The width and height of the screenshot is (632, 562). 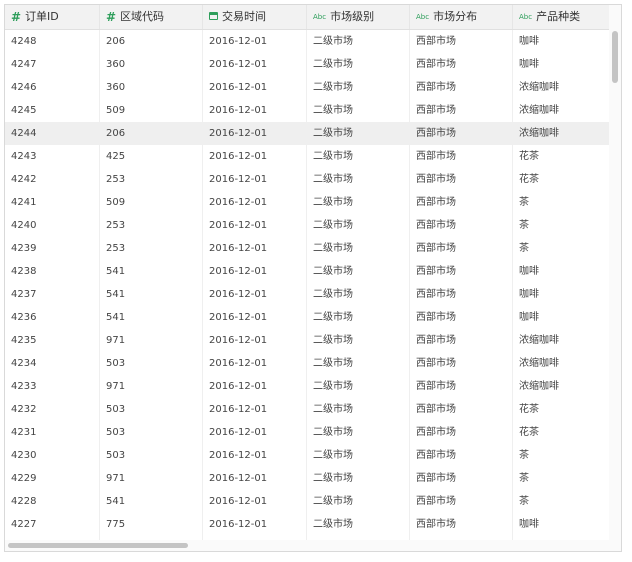 What do you see at coordinates (52, 179) in the screenshot?
I see `table-cell: 4242` at bounding box center [52, 179].